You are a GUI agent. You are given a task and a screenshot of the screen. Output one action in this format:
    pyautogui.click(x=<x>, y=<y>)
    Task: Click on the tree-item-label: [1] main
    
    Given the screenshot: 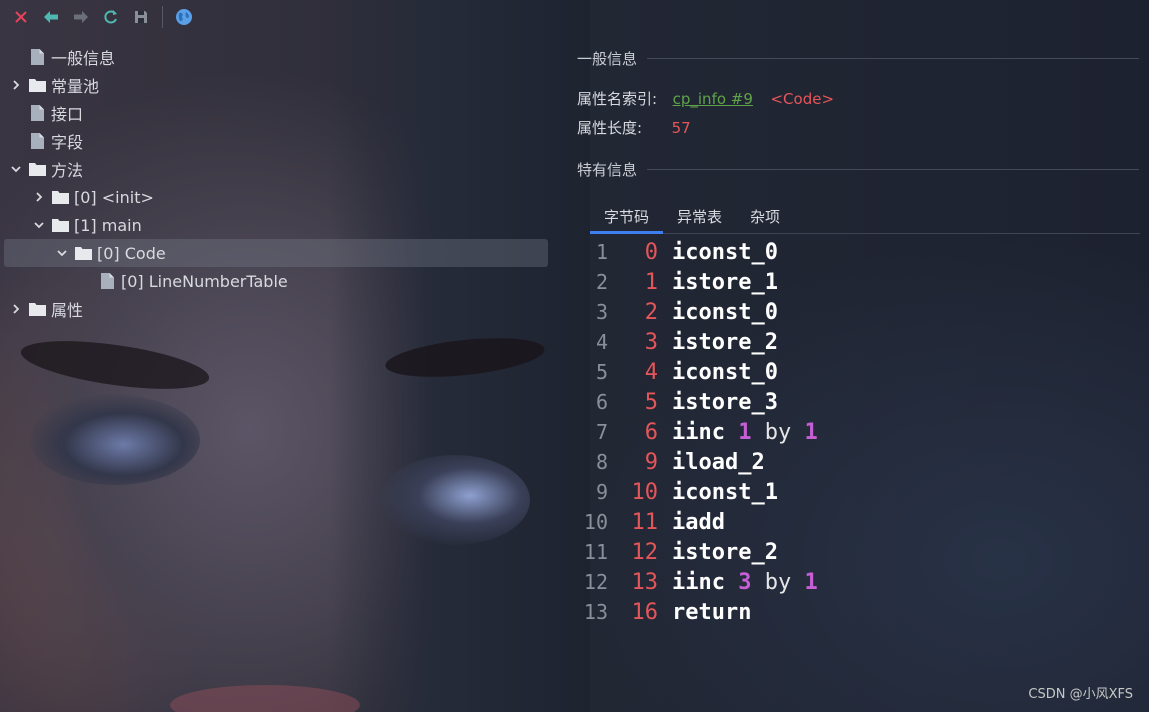 What is the action you would take?
    pyautogui.click(x=108, y=225)
    